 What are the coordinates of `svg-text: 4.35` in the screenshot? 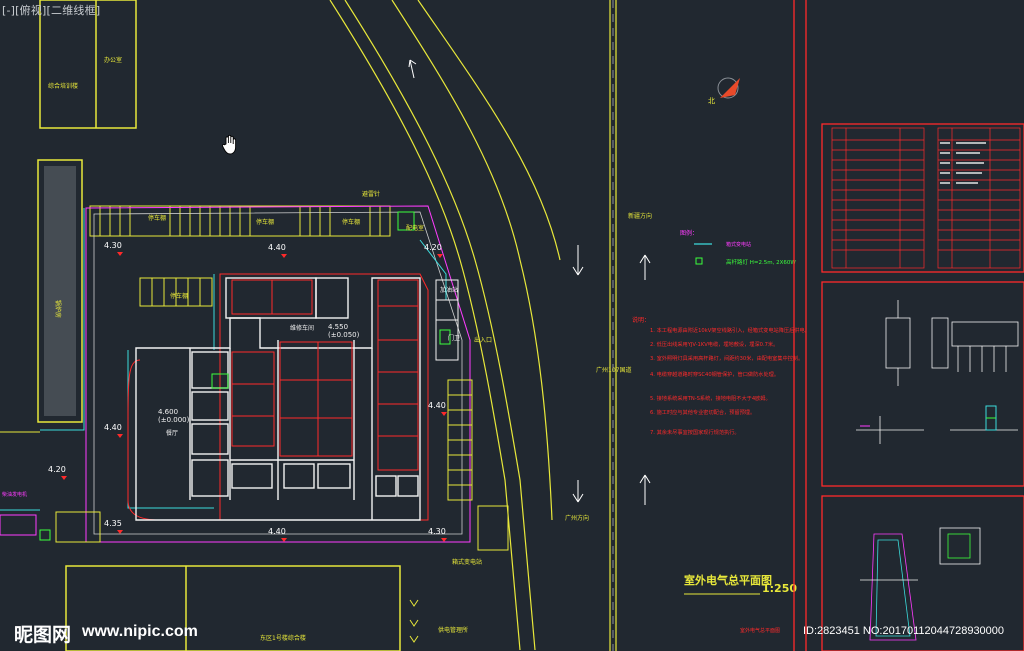 It's located at (113, 523).